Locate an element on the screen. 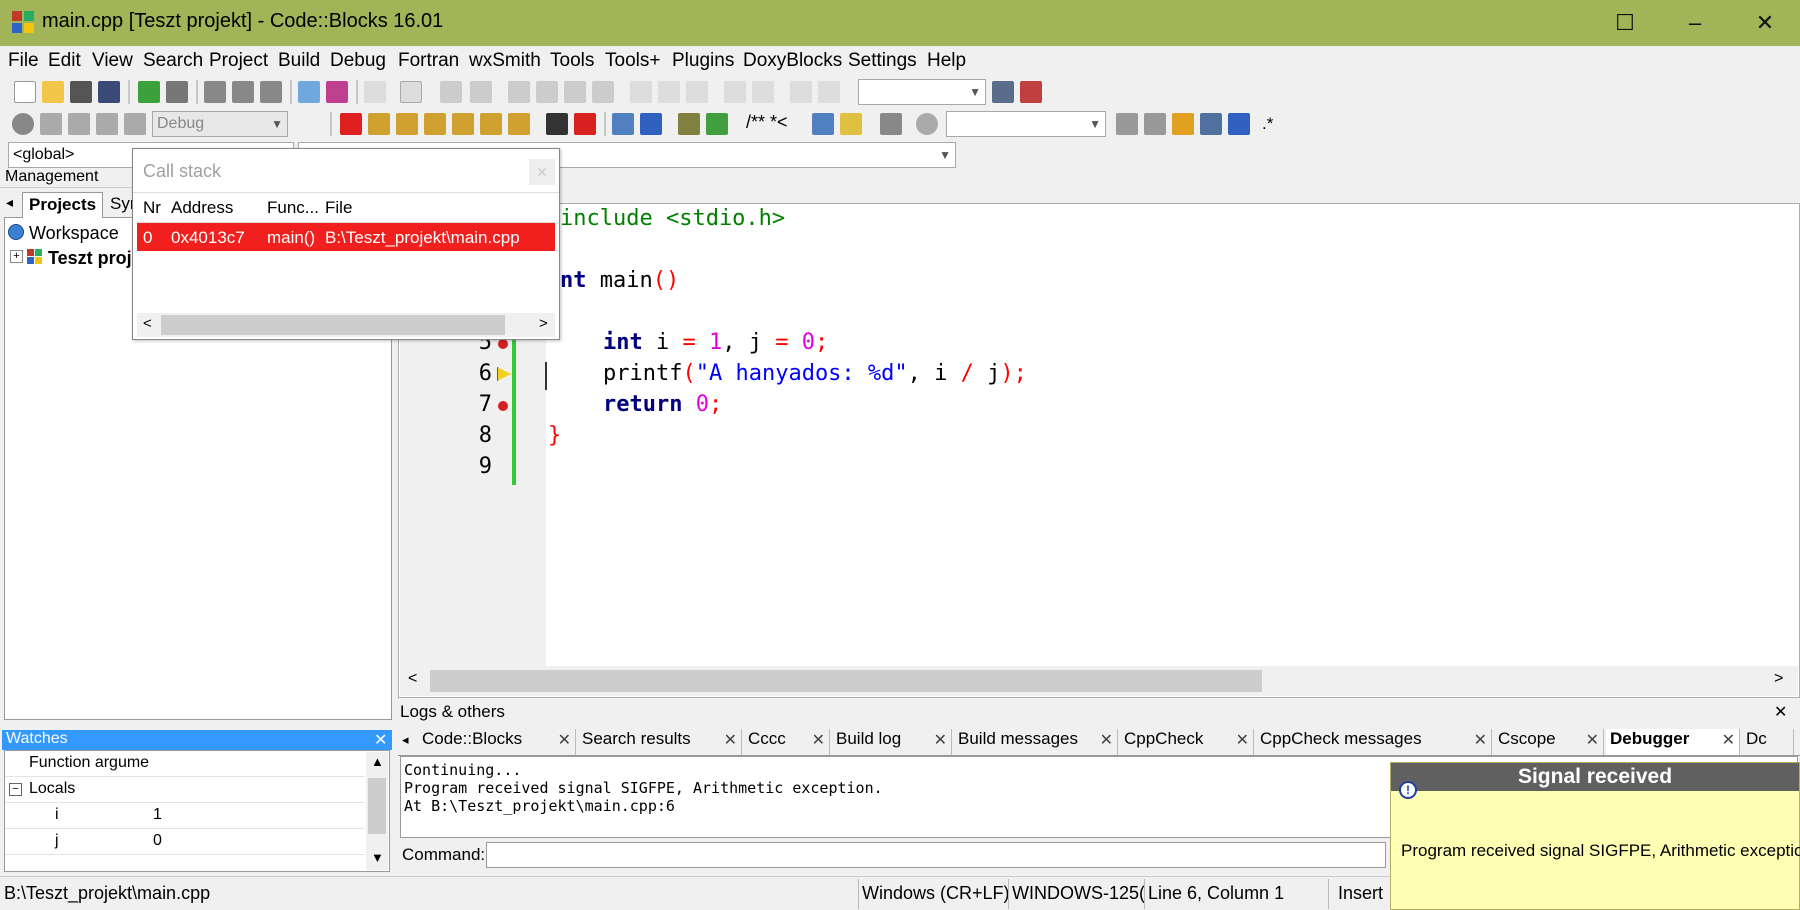  menu-project: Project is located at coordinates (238, 61).